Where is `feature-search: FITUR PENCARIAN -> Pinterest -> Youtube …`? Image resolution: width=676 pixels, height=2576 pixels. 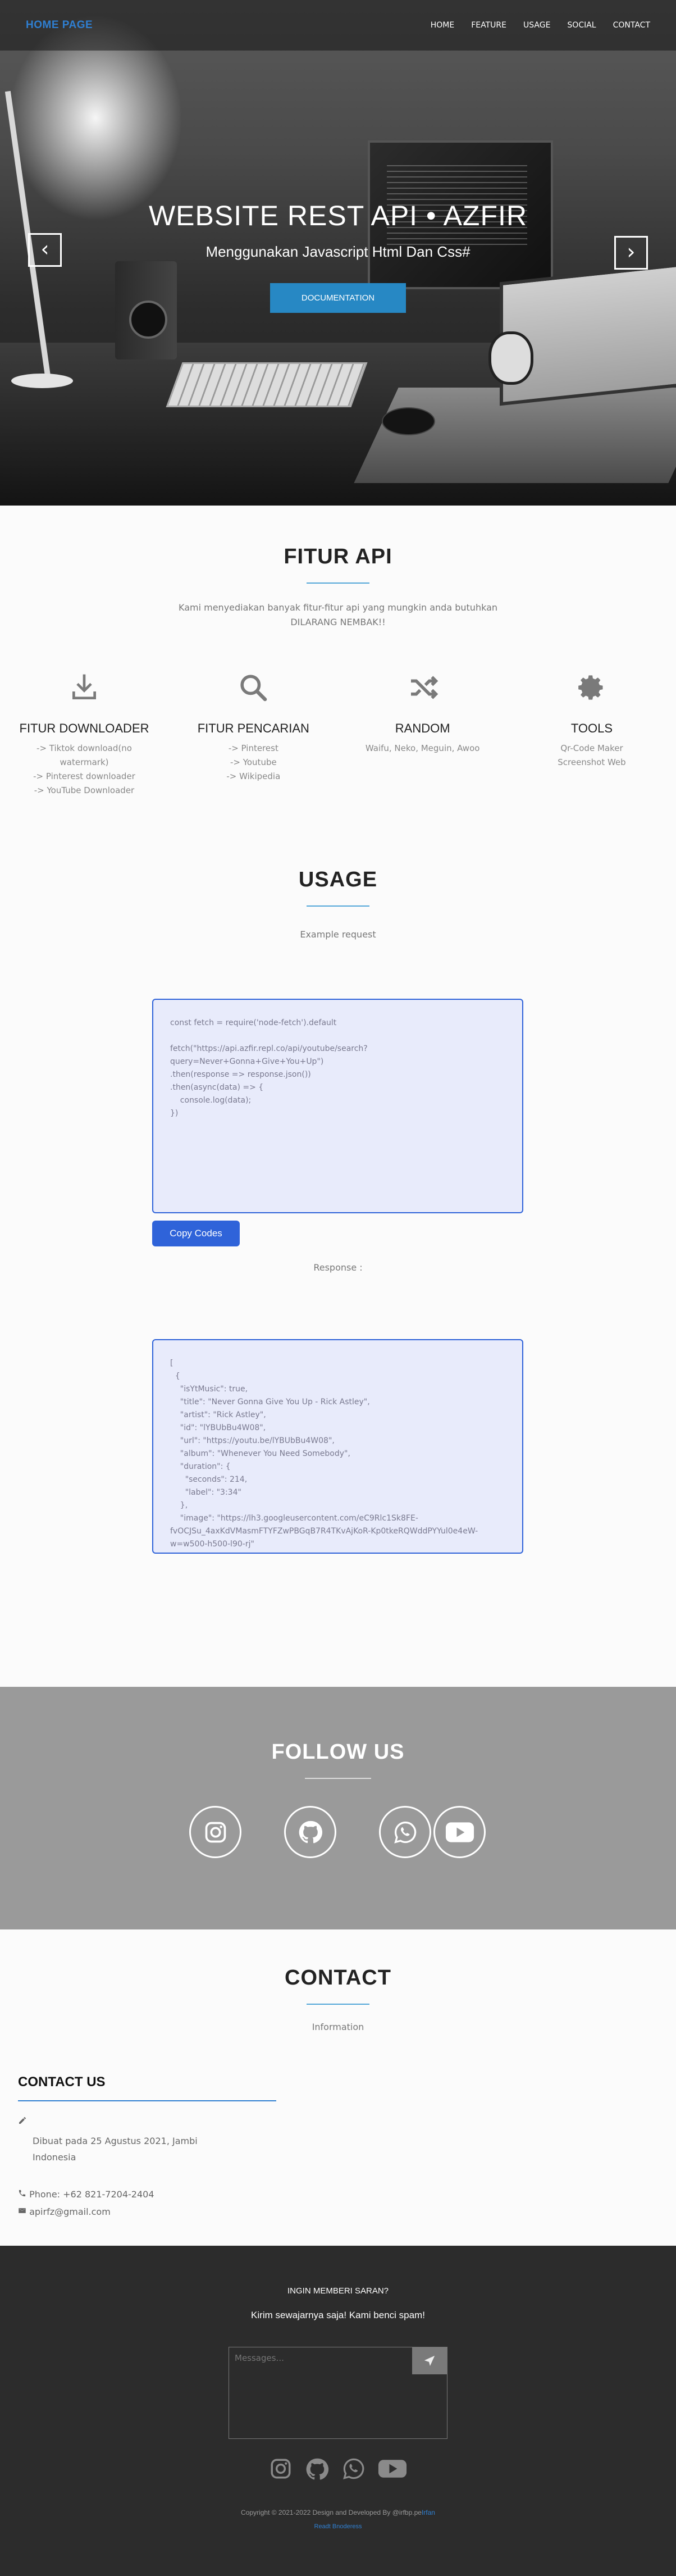 feature-search: FITUR PENCARIAN -> Pinterest -> Youtube … is located at coordinates (253, 733).